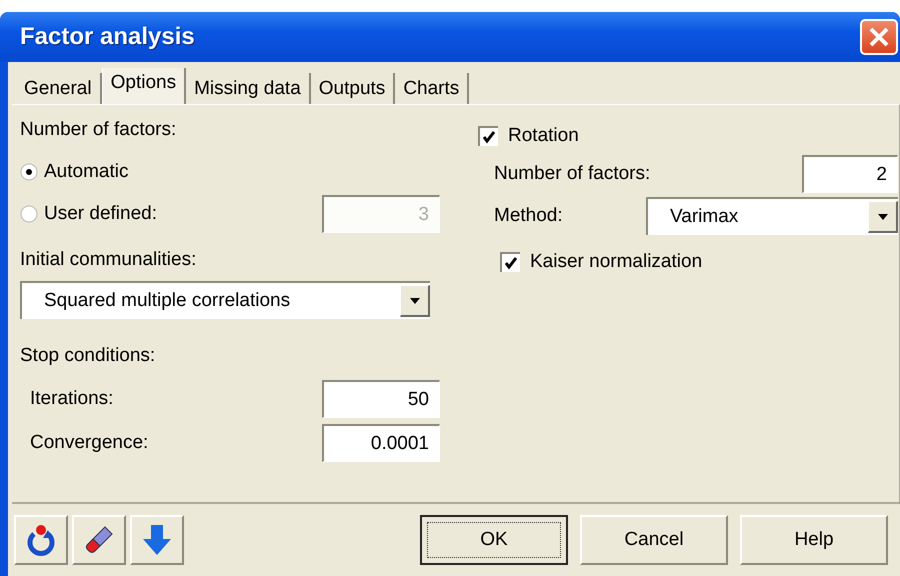 This screenshot has width=900, height=576. I want to click on eraser-button, so click(99, 540).